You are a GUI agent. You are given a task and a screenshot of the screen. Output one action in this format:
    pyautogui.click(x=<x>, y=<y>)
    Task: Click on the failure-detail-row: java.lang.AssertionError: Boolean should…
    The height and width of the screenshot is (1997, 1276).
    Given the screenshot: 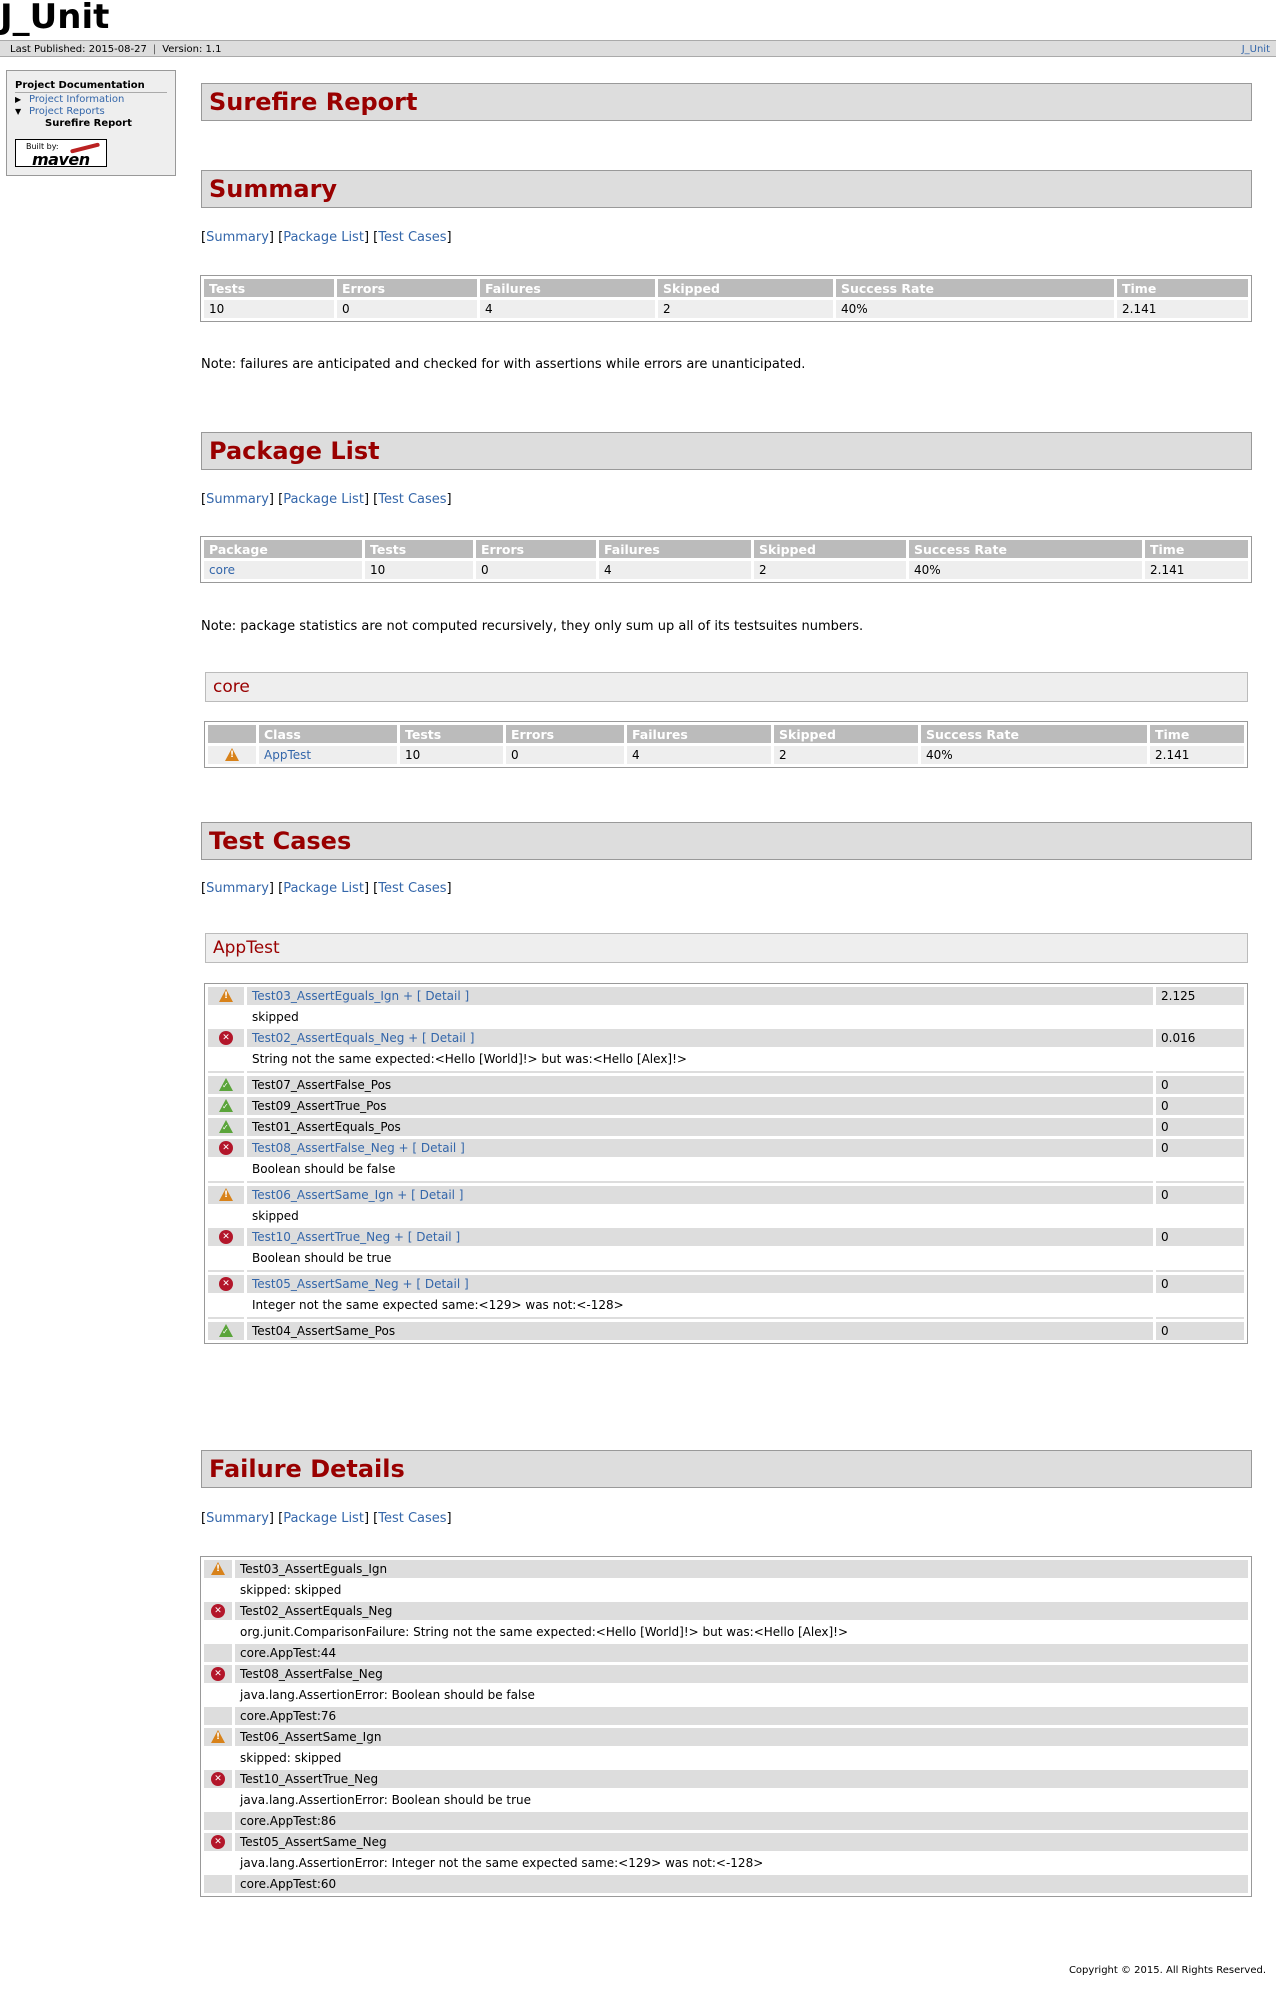 What is the action you would take?
    pyautogui.click(x=726, y=1800)
    